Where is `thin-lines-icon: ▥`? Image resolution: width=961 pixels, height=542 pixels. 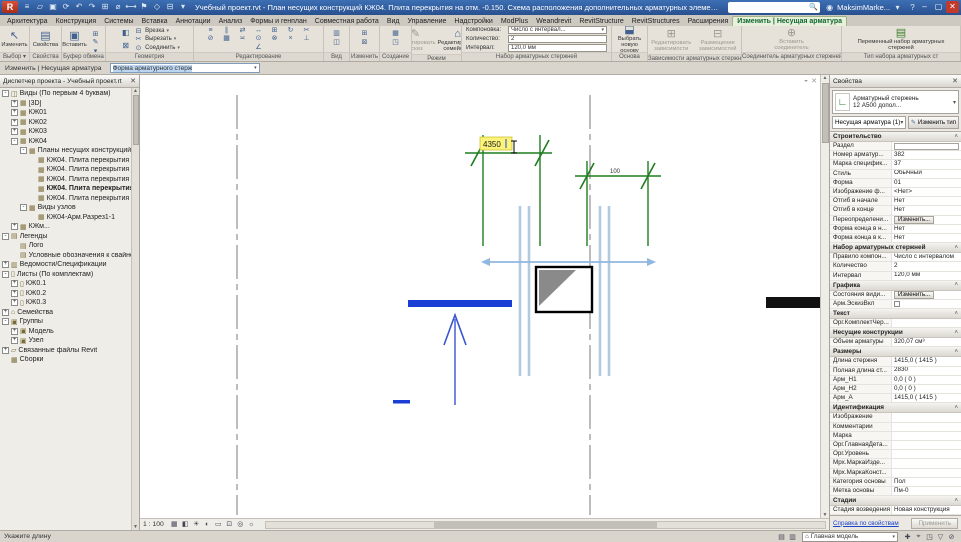 thin-lines-icon: ▥ is located at coordinates (337, 34).